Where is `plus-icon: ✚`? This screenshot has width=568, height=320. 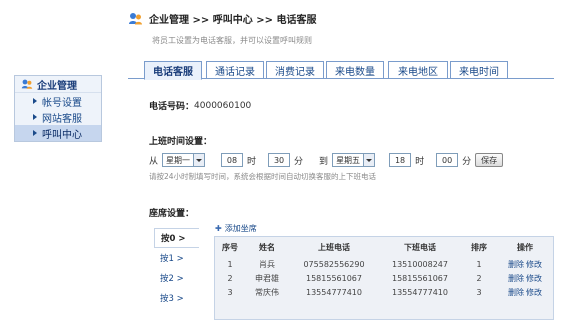 plus-icon: ✚ is located at coordinates (218, 228).